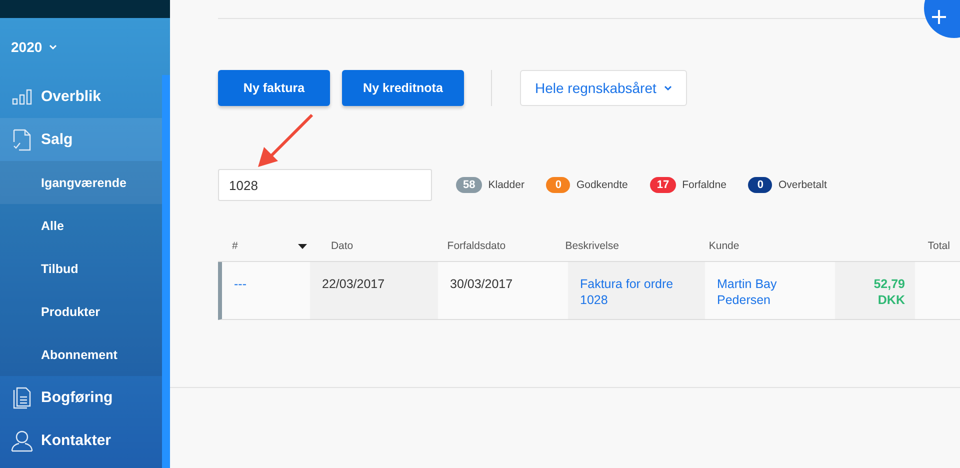 The image size is (960, 468). What do you see at coordinates (939, 246) in the screenshot?
I see `column-header: Total` at bounding box center [939, 246].